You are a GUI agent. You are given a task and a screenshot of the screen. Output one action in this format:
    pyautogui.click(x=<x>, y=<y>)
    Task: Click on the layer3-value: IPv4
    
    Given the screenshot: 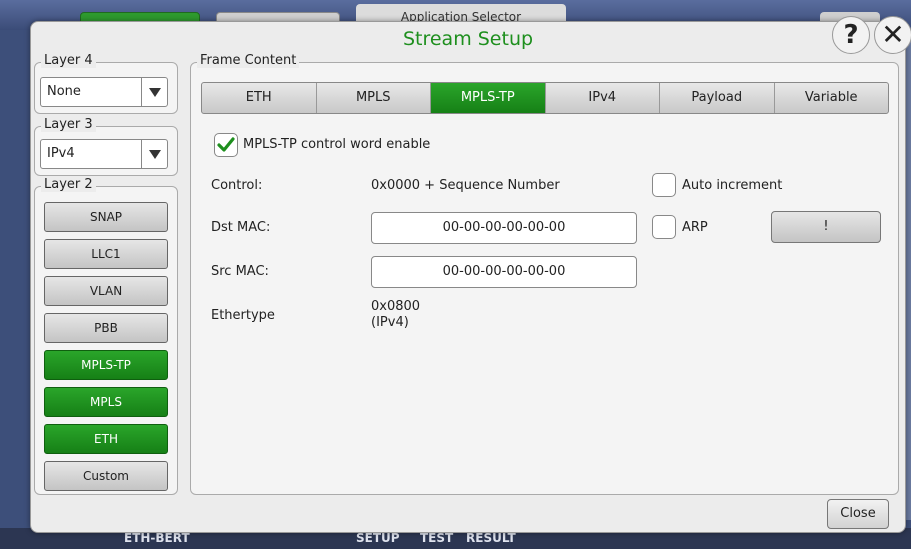 What is the action you would take?
    pyautogui.click(x=61, y=153)
    